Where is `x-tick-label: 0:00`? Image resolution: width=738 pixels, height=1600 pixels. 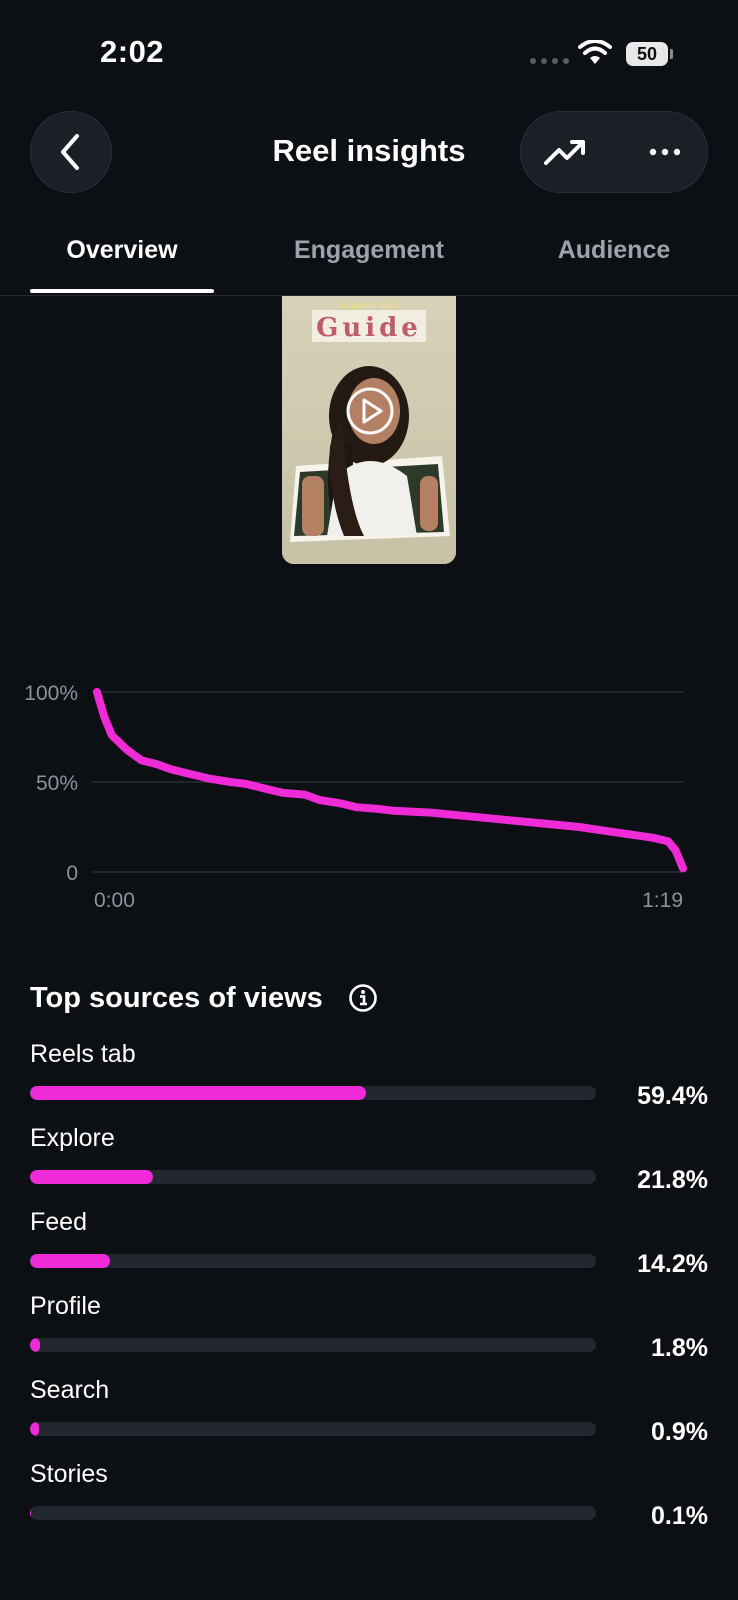 x-tick-label: 0:00 is located at coordinates (114, 900).